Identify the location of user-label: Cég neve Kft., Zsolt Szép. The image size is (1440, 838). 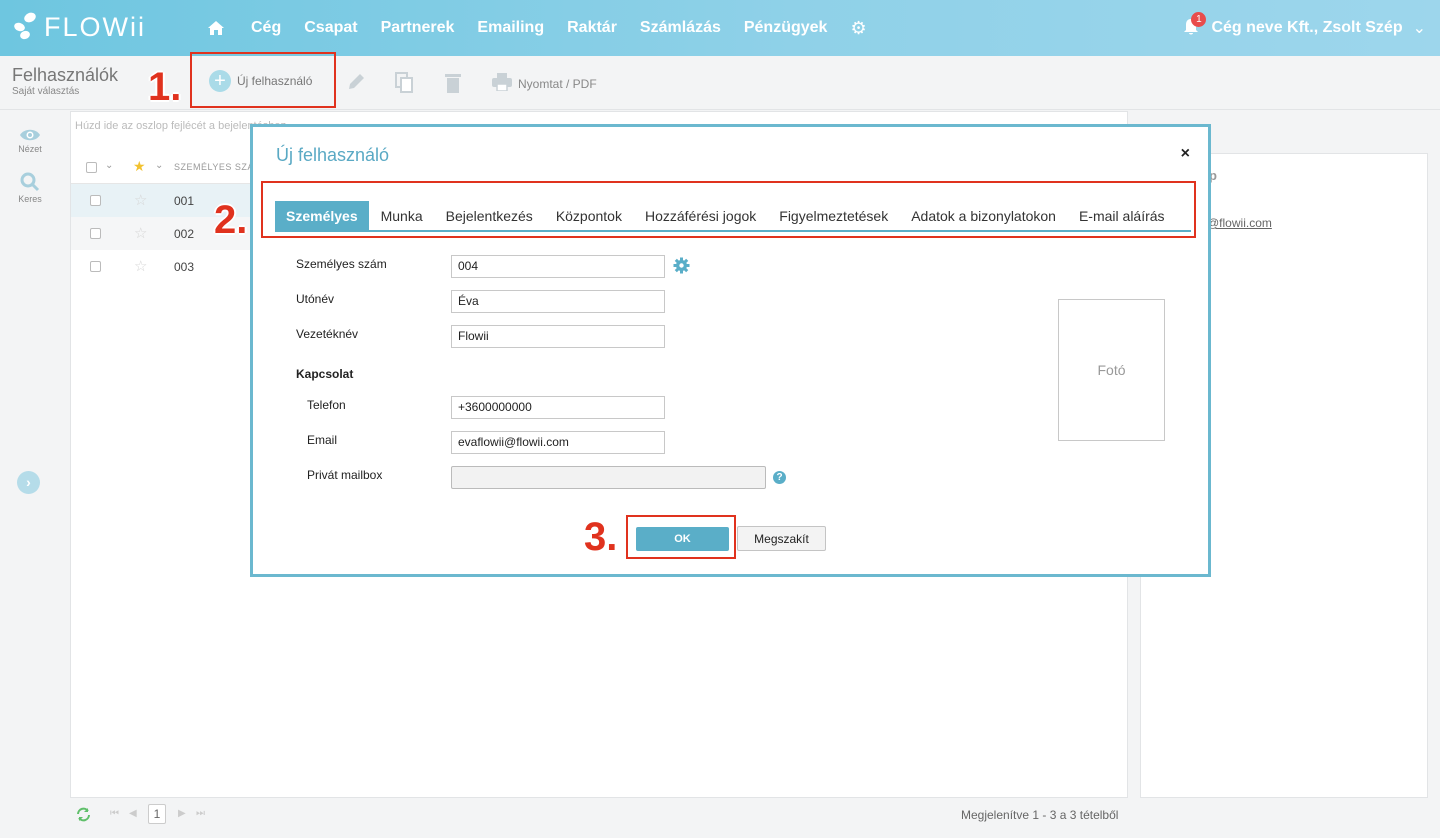
(1307, 27).